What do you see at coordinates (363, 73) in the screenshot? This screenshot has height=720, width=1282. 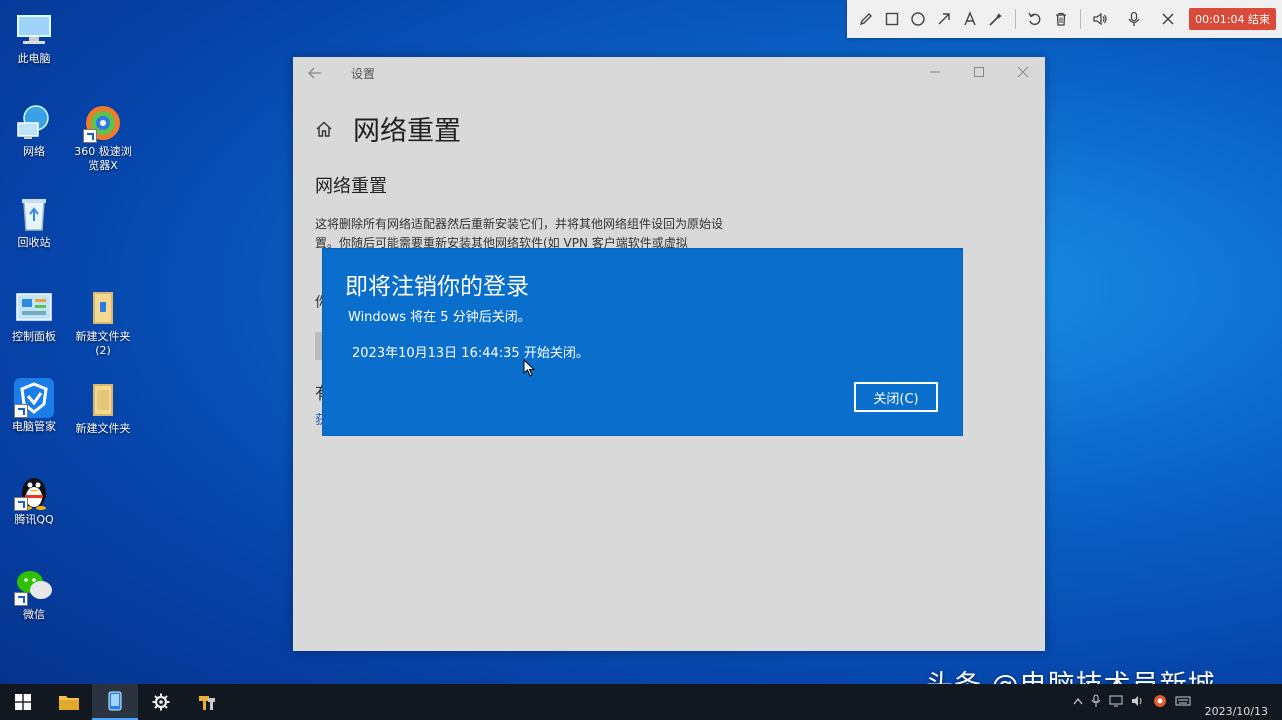 I see `window-title: 设置` at bounding box center [363, 73].